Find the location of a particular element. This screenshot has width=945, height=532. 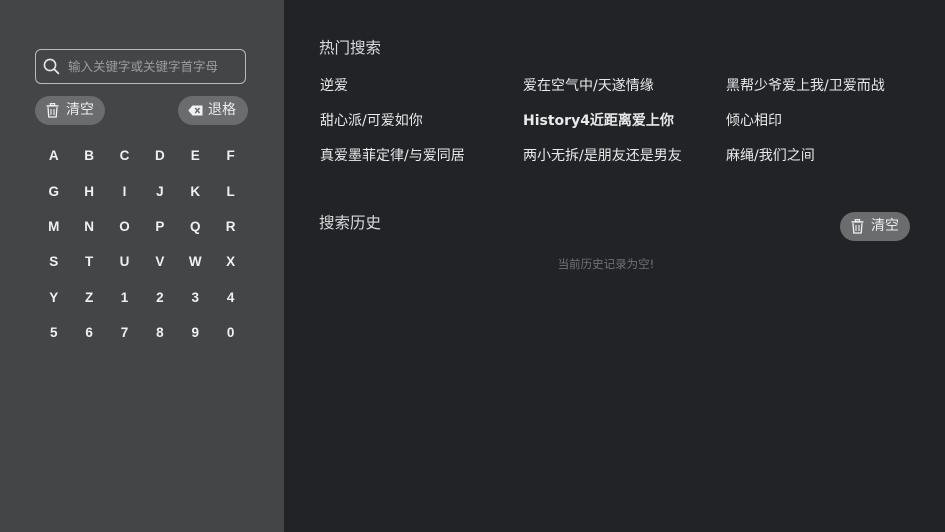

key-j: J is located at coordinates (159, 190).